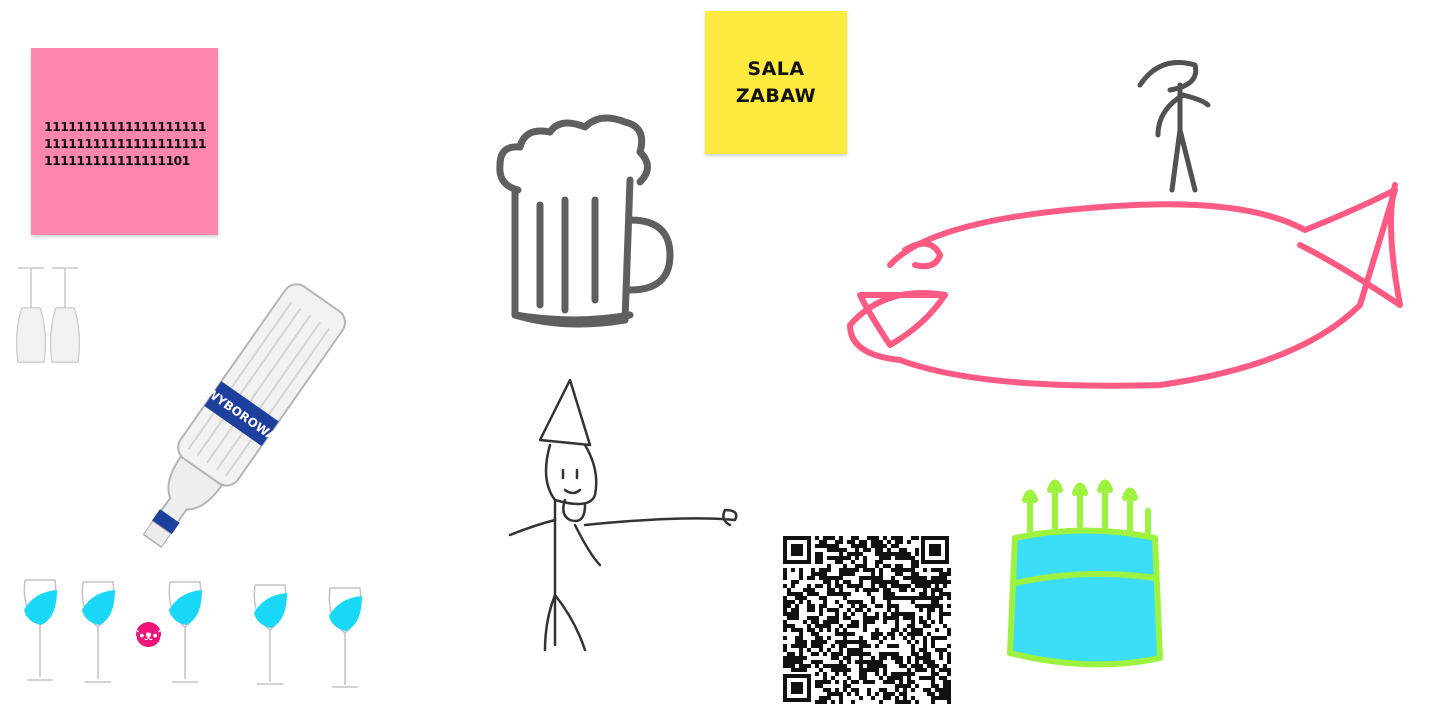 The image size is (1439, 719). What do you see at coordinates (867, 620) in the screenshot?
I see `qr-code` at bounding box center [867, 620].